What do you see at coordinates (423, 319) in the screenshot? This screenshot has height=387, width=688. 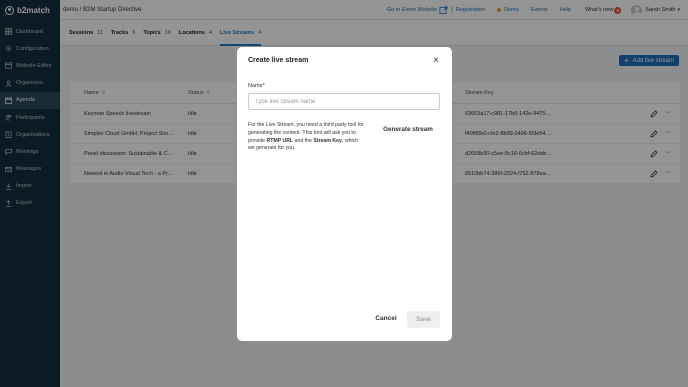 I see `save-button: Save` at bounding box center [423, 319].